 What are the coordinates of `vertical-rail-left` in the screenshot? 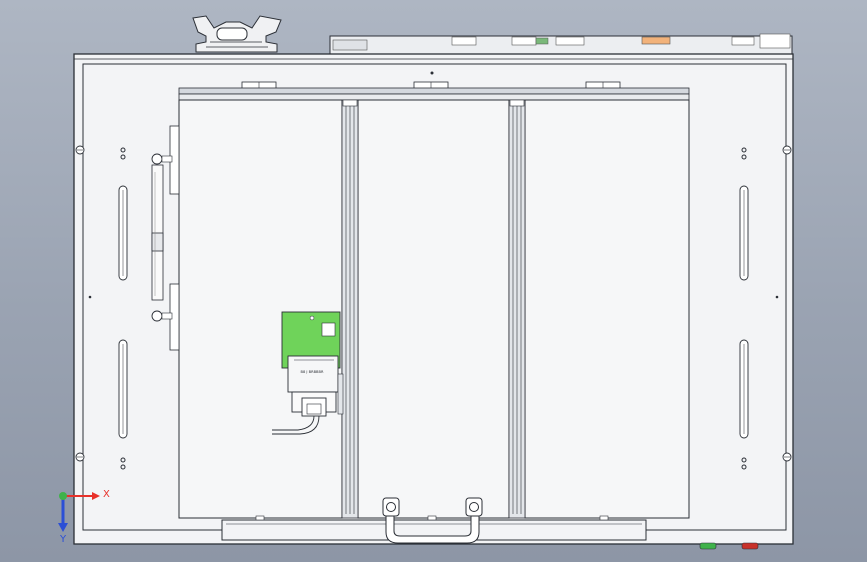 It's located at (350, 309).